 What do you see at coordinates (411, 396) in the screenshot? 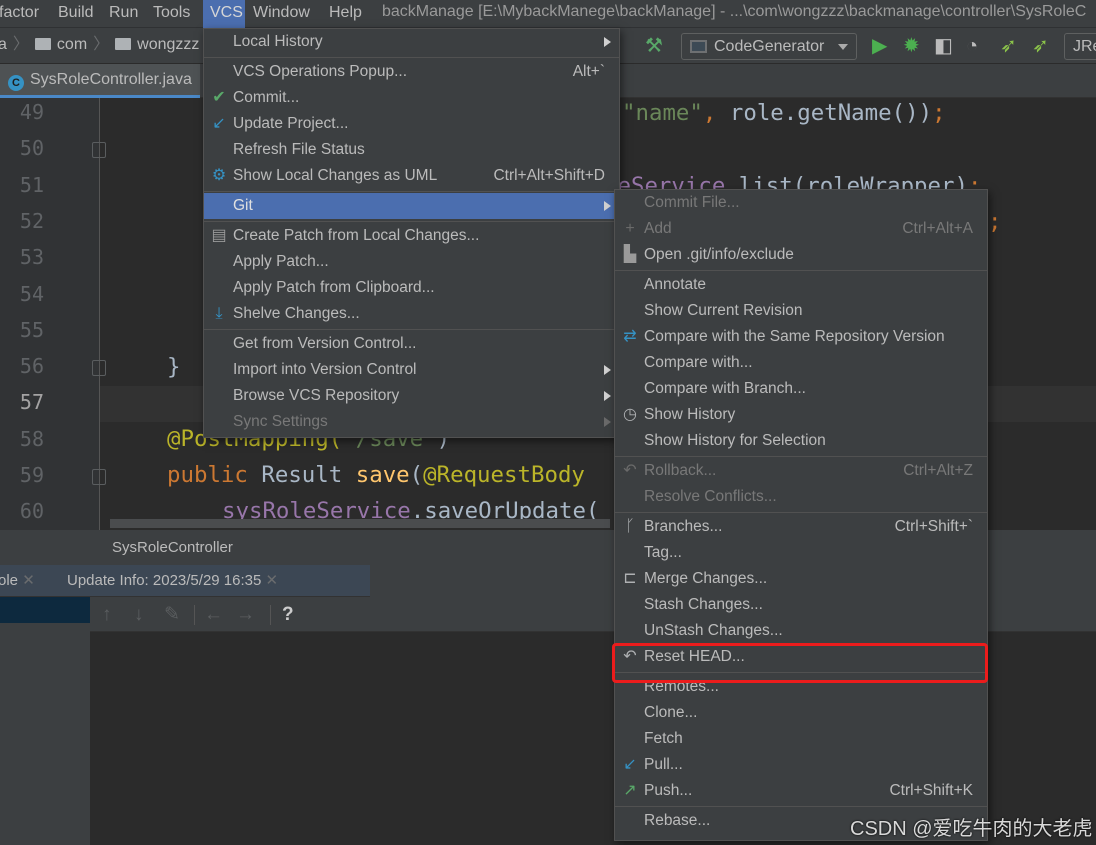
I see `menu-item-browse-vcs-repository: Browse VCS Repository` at bounding box center [411, 396].